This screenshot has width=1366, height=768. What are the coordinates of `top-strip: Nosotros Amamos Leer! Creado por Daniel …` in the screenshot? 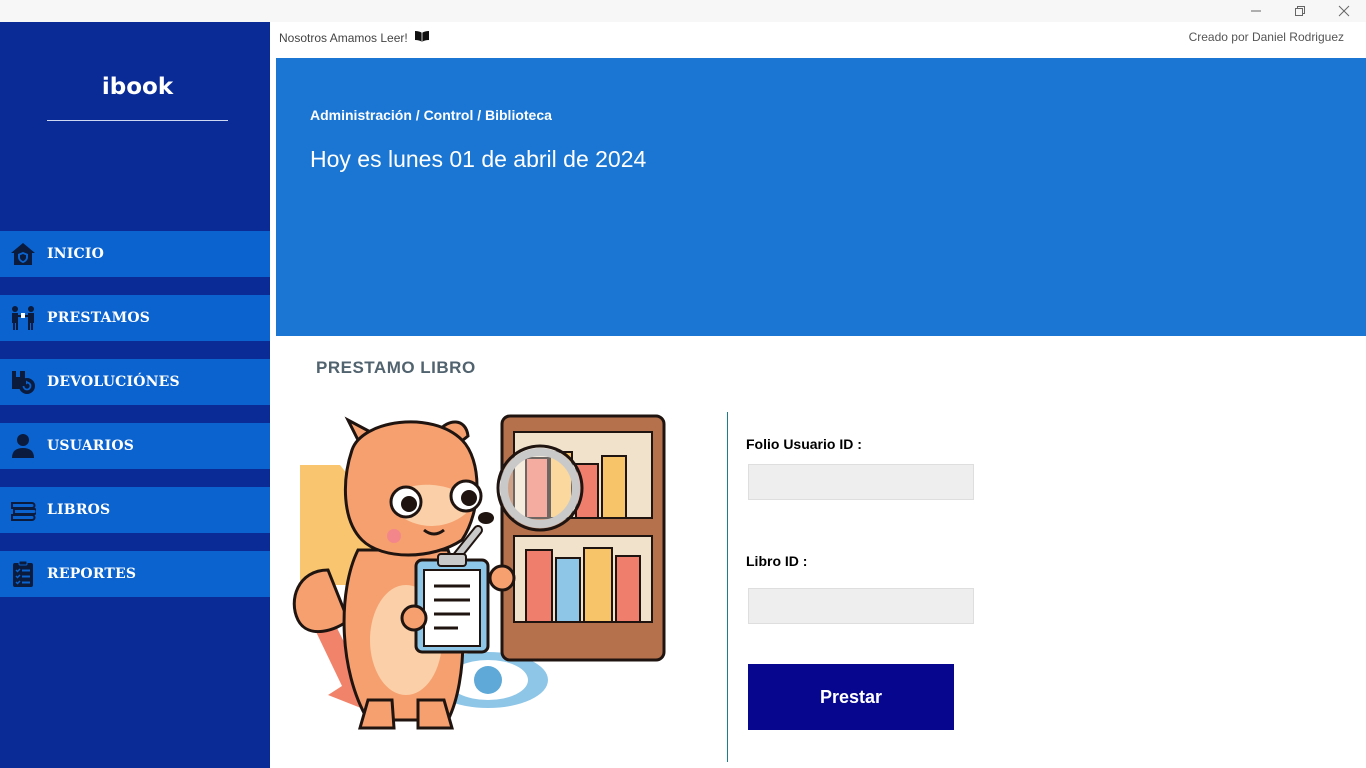 It's located at (821, 40).